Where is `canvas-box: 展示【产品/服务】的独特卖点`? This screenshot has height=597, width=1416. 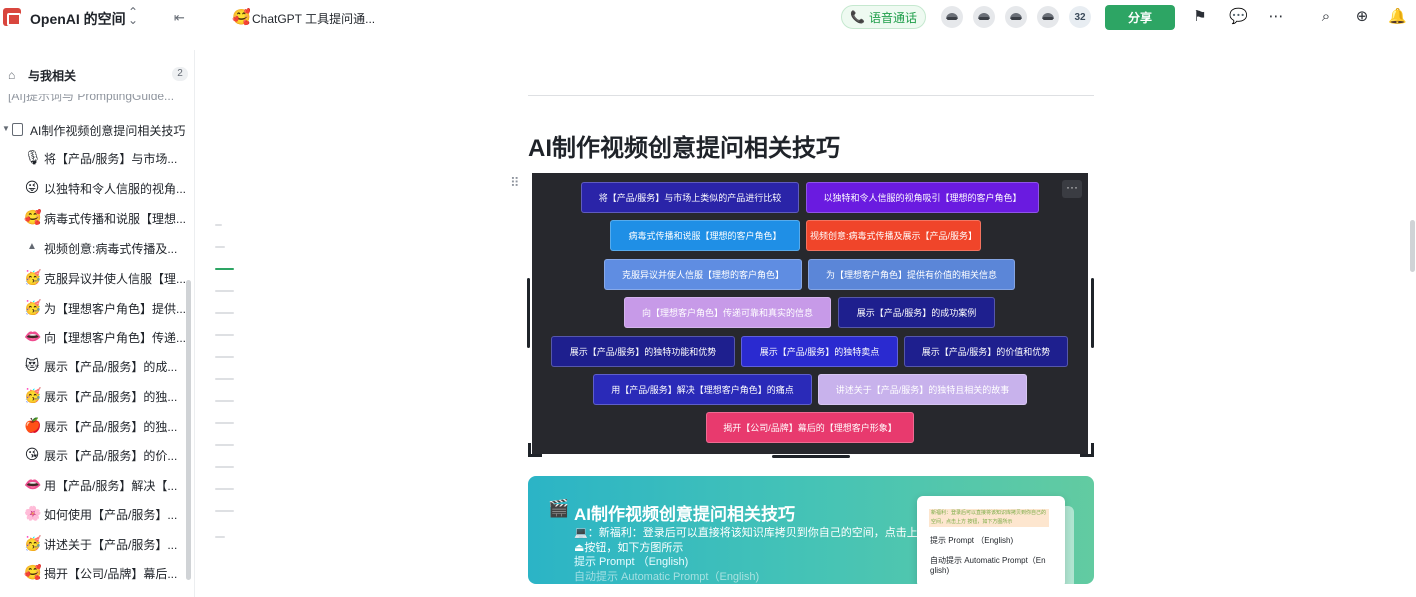
canvas-box: 展示【产品/服务】的独特卖点 is located at coordinates (819, 351).